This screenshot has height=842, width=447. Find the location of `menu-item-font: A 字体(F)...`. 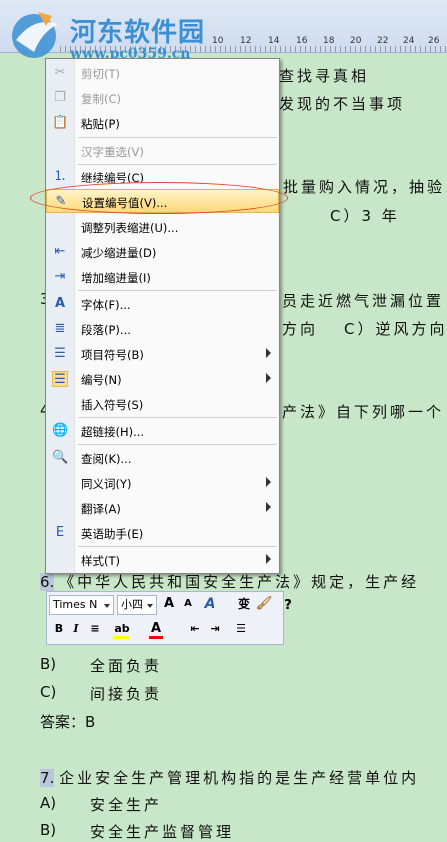

menu-item-font: A 字体(F)... is located at coordinates (162, 304).